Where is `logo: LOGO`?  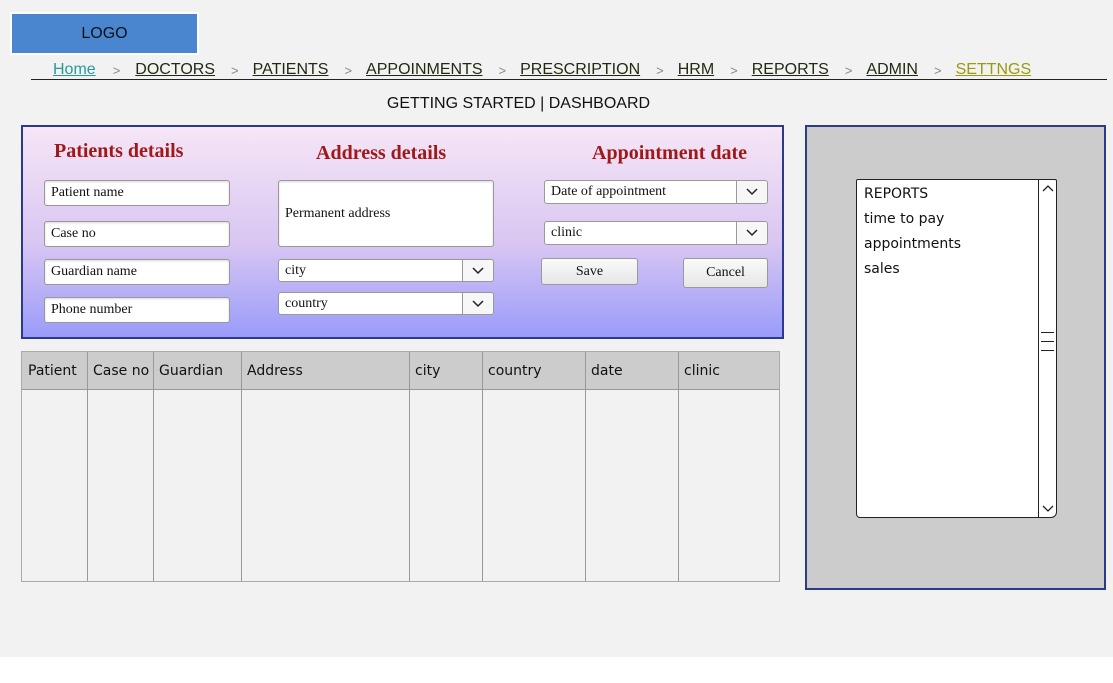
logo: LOGO is located at coordinates (104, 33).